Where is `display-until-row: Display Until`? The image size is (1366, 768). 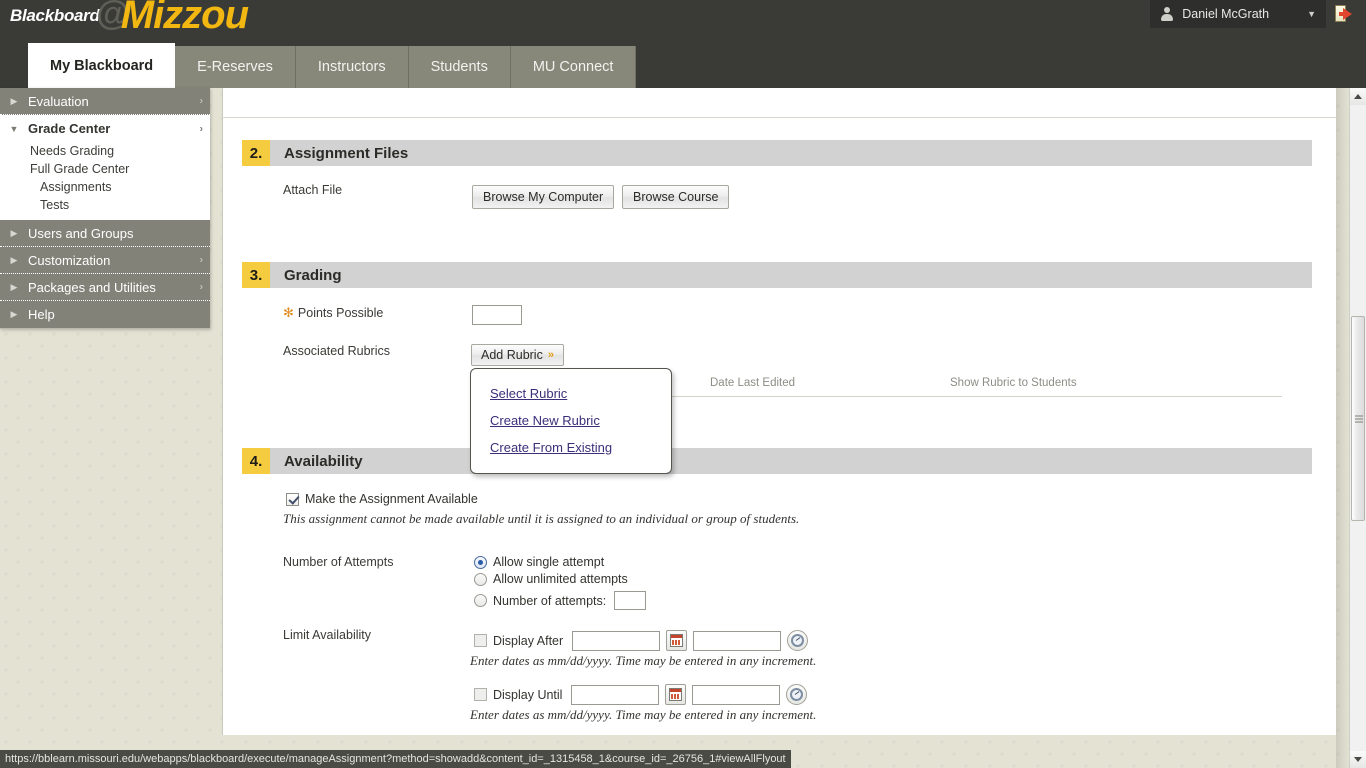 display-until-row: Display Until is located at coordinates (641, 694).